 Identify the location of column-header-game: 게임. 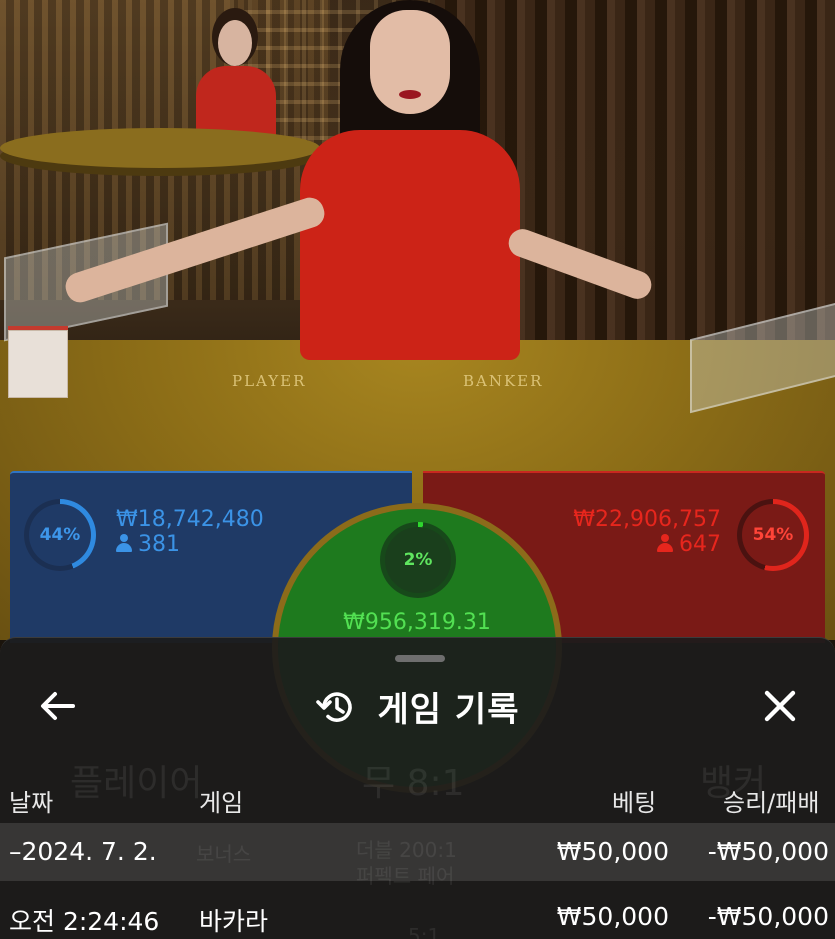
(221, 803).